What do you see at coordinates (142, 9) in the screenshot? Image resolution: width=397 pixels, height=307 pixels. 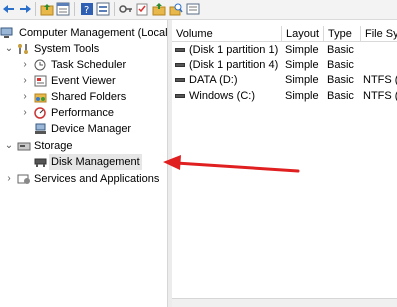 I see `check-icon` at bounding box center [142, 9].